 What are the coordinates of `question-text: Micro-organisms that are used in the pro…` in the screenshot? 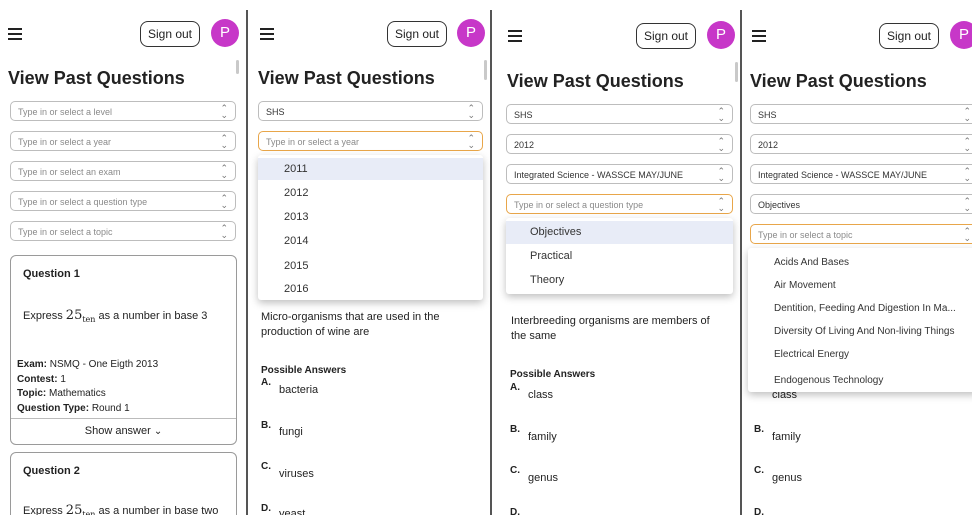 It's located at (350, 324).